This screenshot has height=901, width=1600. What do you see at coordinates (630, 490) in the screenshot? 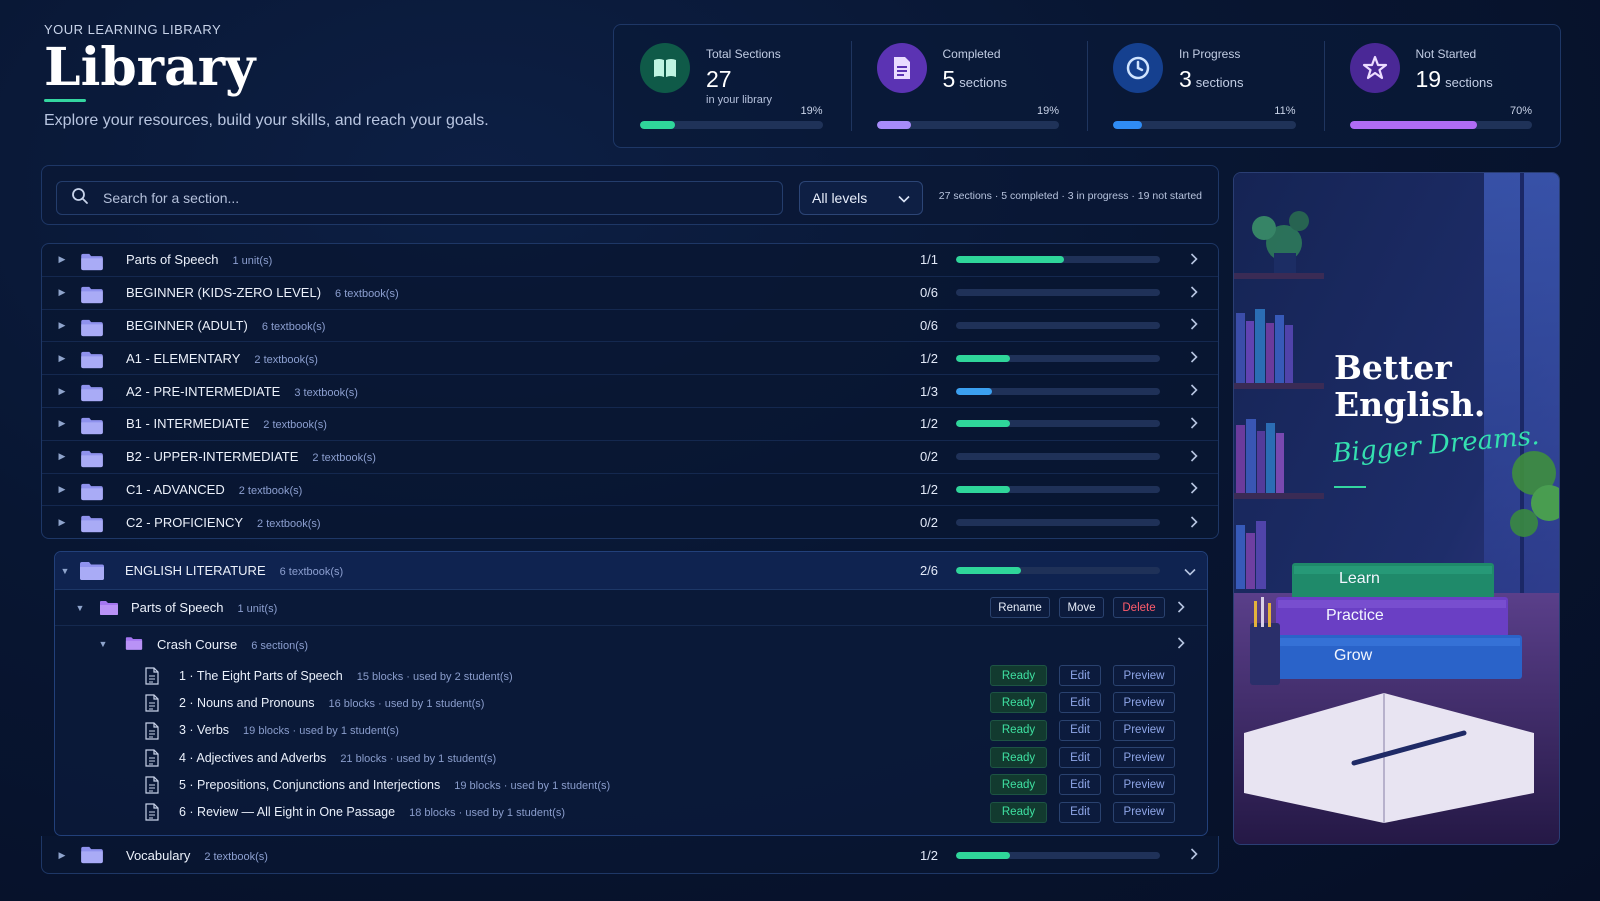
I see `section-row: ▶ C1 - ADVANCED 2 textbook(s) 1/2` at bounding box center [630, 490].